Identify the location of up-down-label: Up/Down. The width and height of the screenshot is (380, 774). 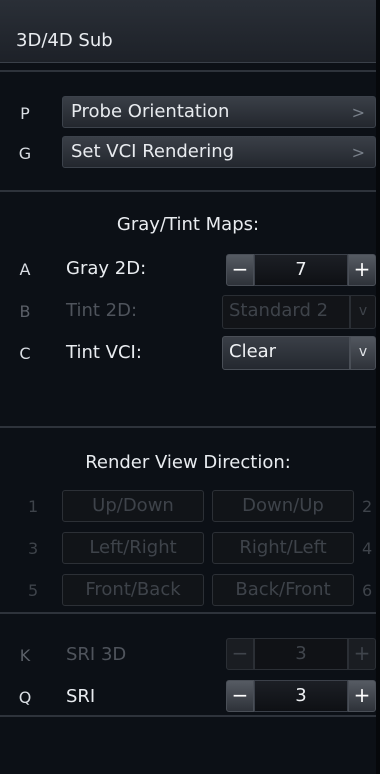
(133, 505).